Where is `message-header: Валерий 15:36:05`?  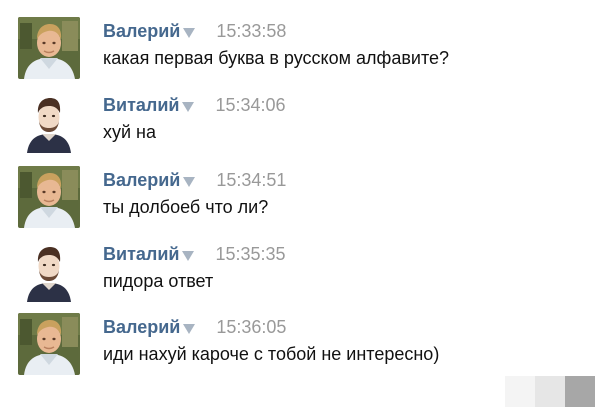
message-header: Валерий 15:36:05 is located at coordinates (194, 327).